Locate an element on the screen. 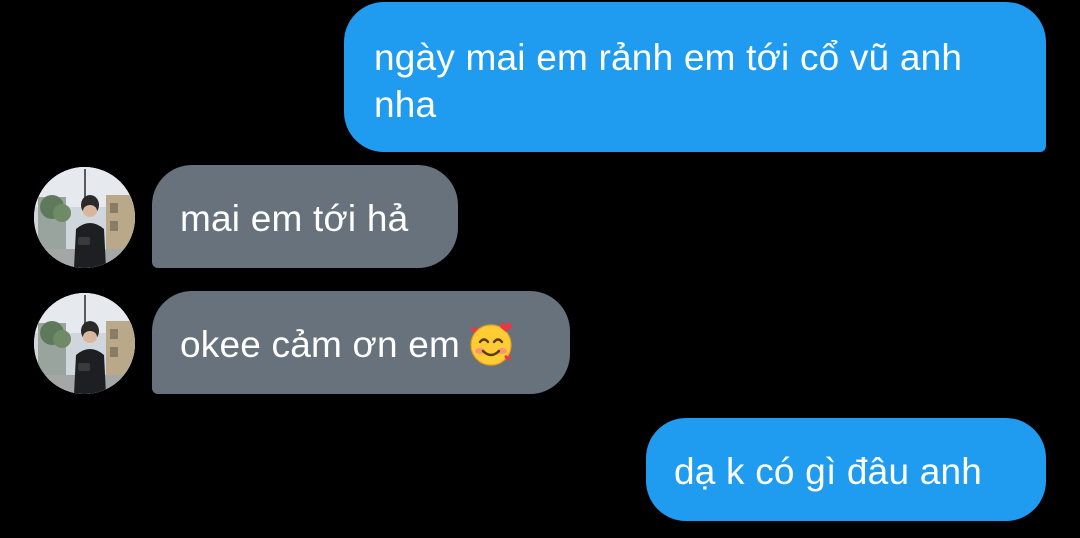 The height and width of the screenshot is (538, 1080). smiling-face-with-hearts-icon is located at coordinates (491, 344).